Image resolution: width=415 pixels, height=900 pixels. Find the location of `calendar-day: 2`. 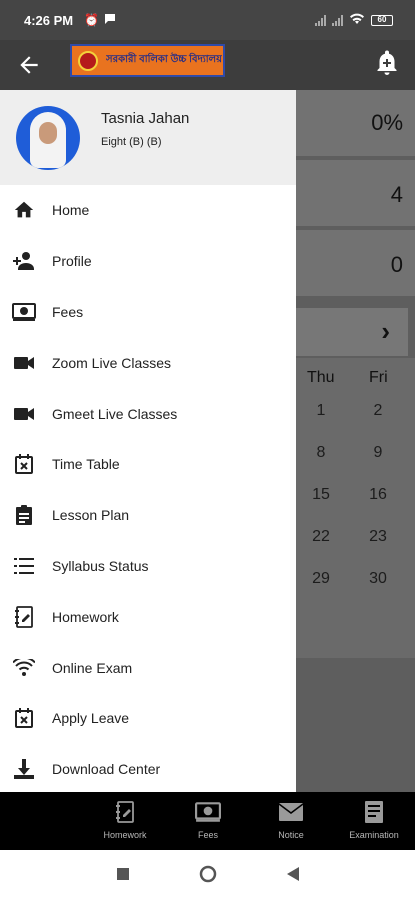

calendar-day: 2 is located at coordinates (378, 410).